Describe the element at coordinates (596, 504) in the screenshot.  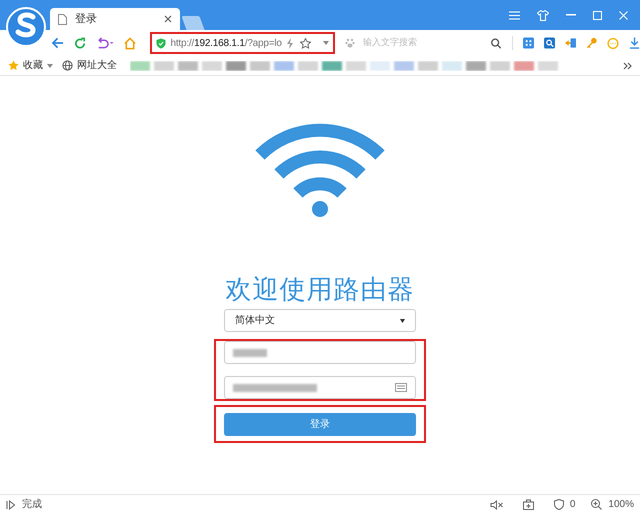
I see `zoom-icon` at that location.